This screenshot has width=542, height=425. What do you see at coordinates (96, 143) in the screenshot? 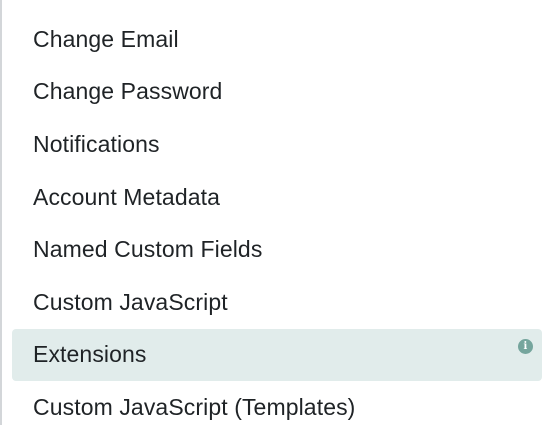
I see `menu-item-label: Notifications` at bounding box center [96, 143].